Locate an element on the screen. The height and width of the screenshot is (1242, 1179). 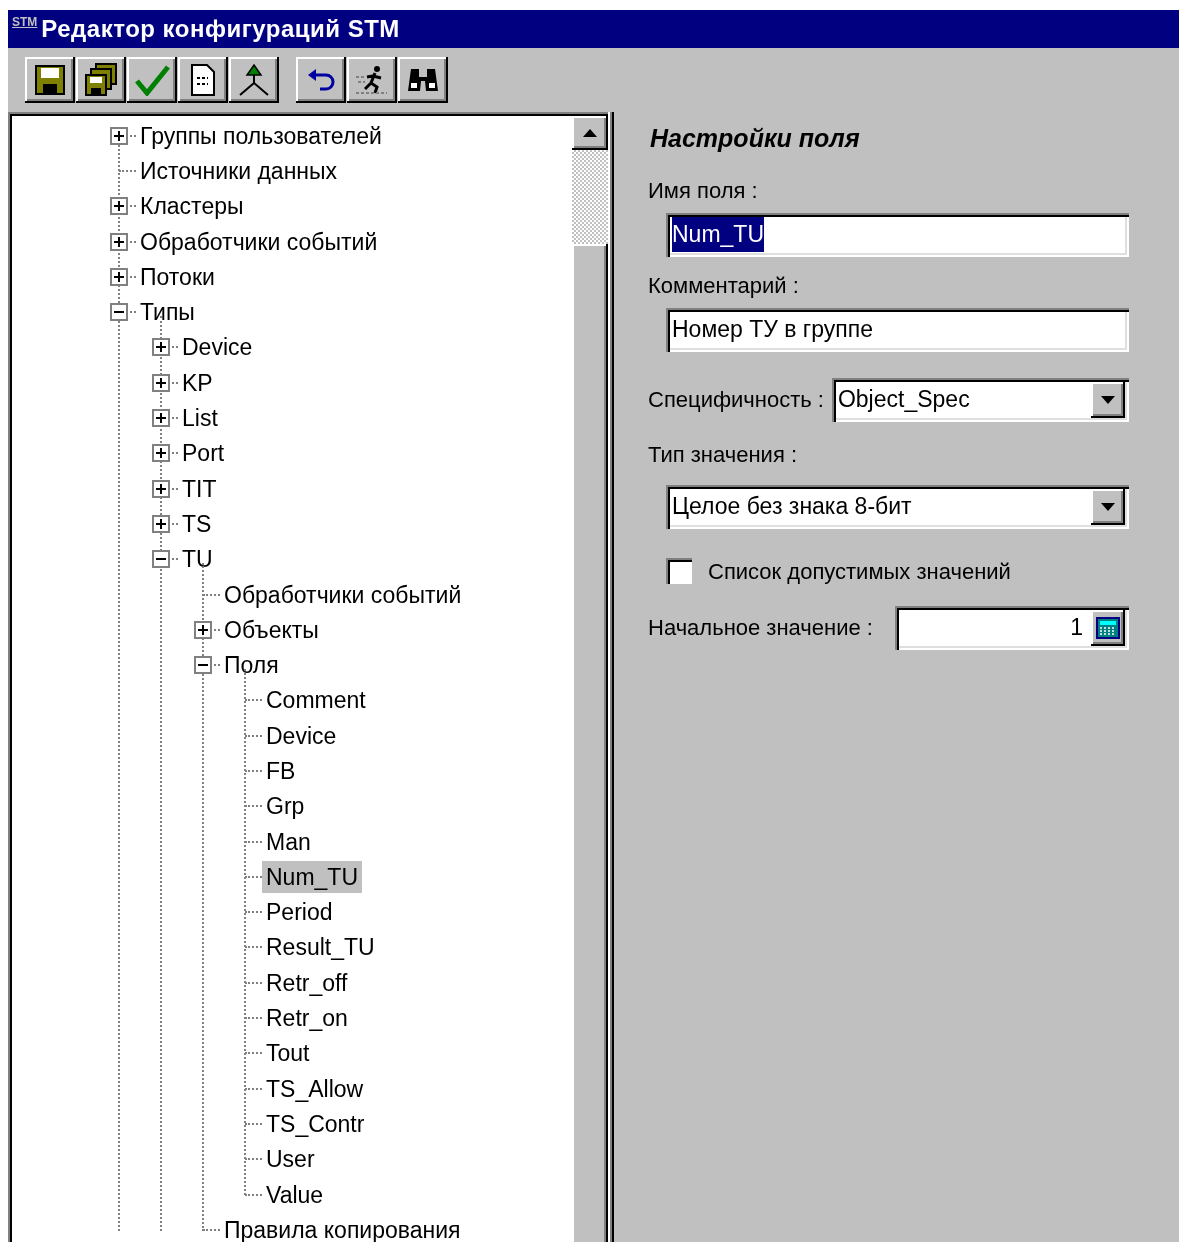
tree-item: Num_TU is located at coordinates (312, 876).